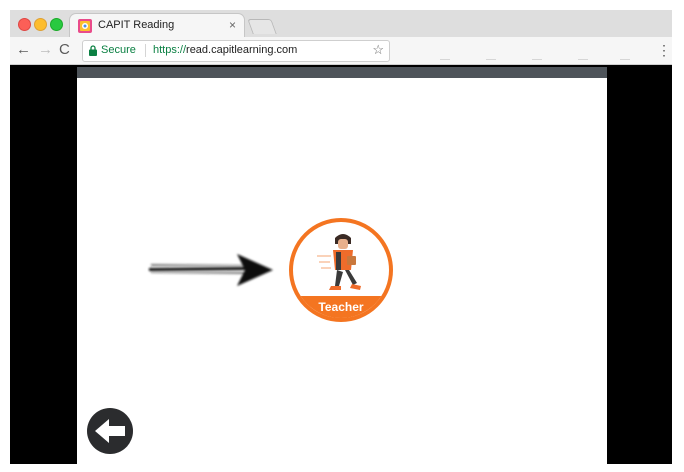 The width and height of the screenshot is (684, 472). What do you see at coordinates (170, 50) in the screenshot?
I see `url-scheme: https://` at bounding box center [170, 50].